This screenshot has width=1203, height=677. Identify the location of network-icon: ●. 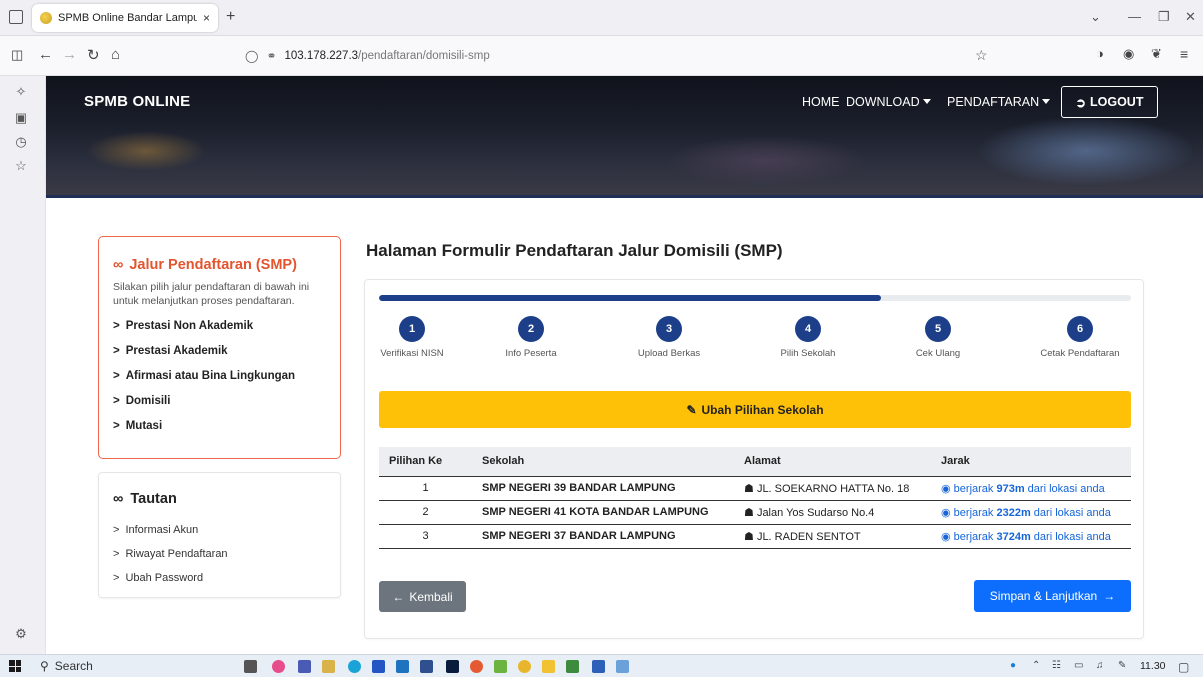
(1013, 665).